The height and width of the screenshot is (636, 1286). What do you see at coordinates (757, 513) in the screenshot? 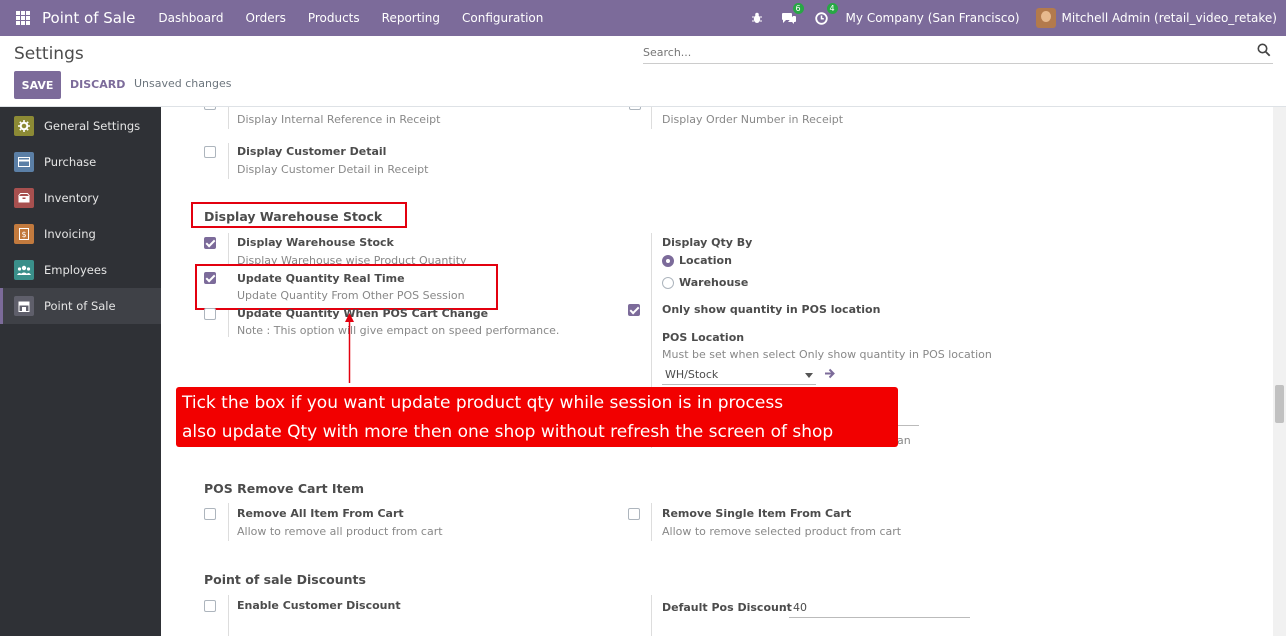
I see `remove-single-item-label: Remove Single Item From Cart` at bounding box center [757, 513].